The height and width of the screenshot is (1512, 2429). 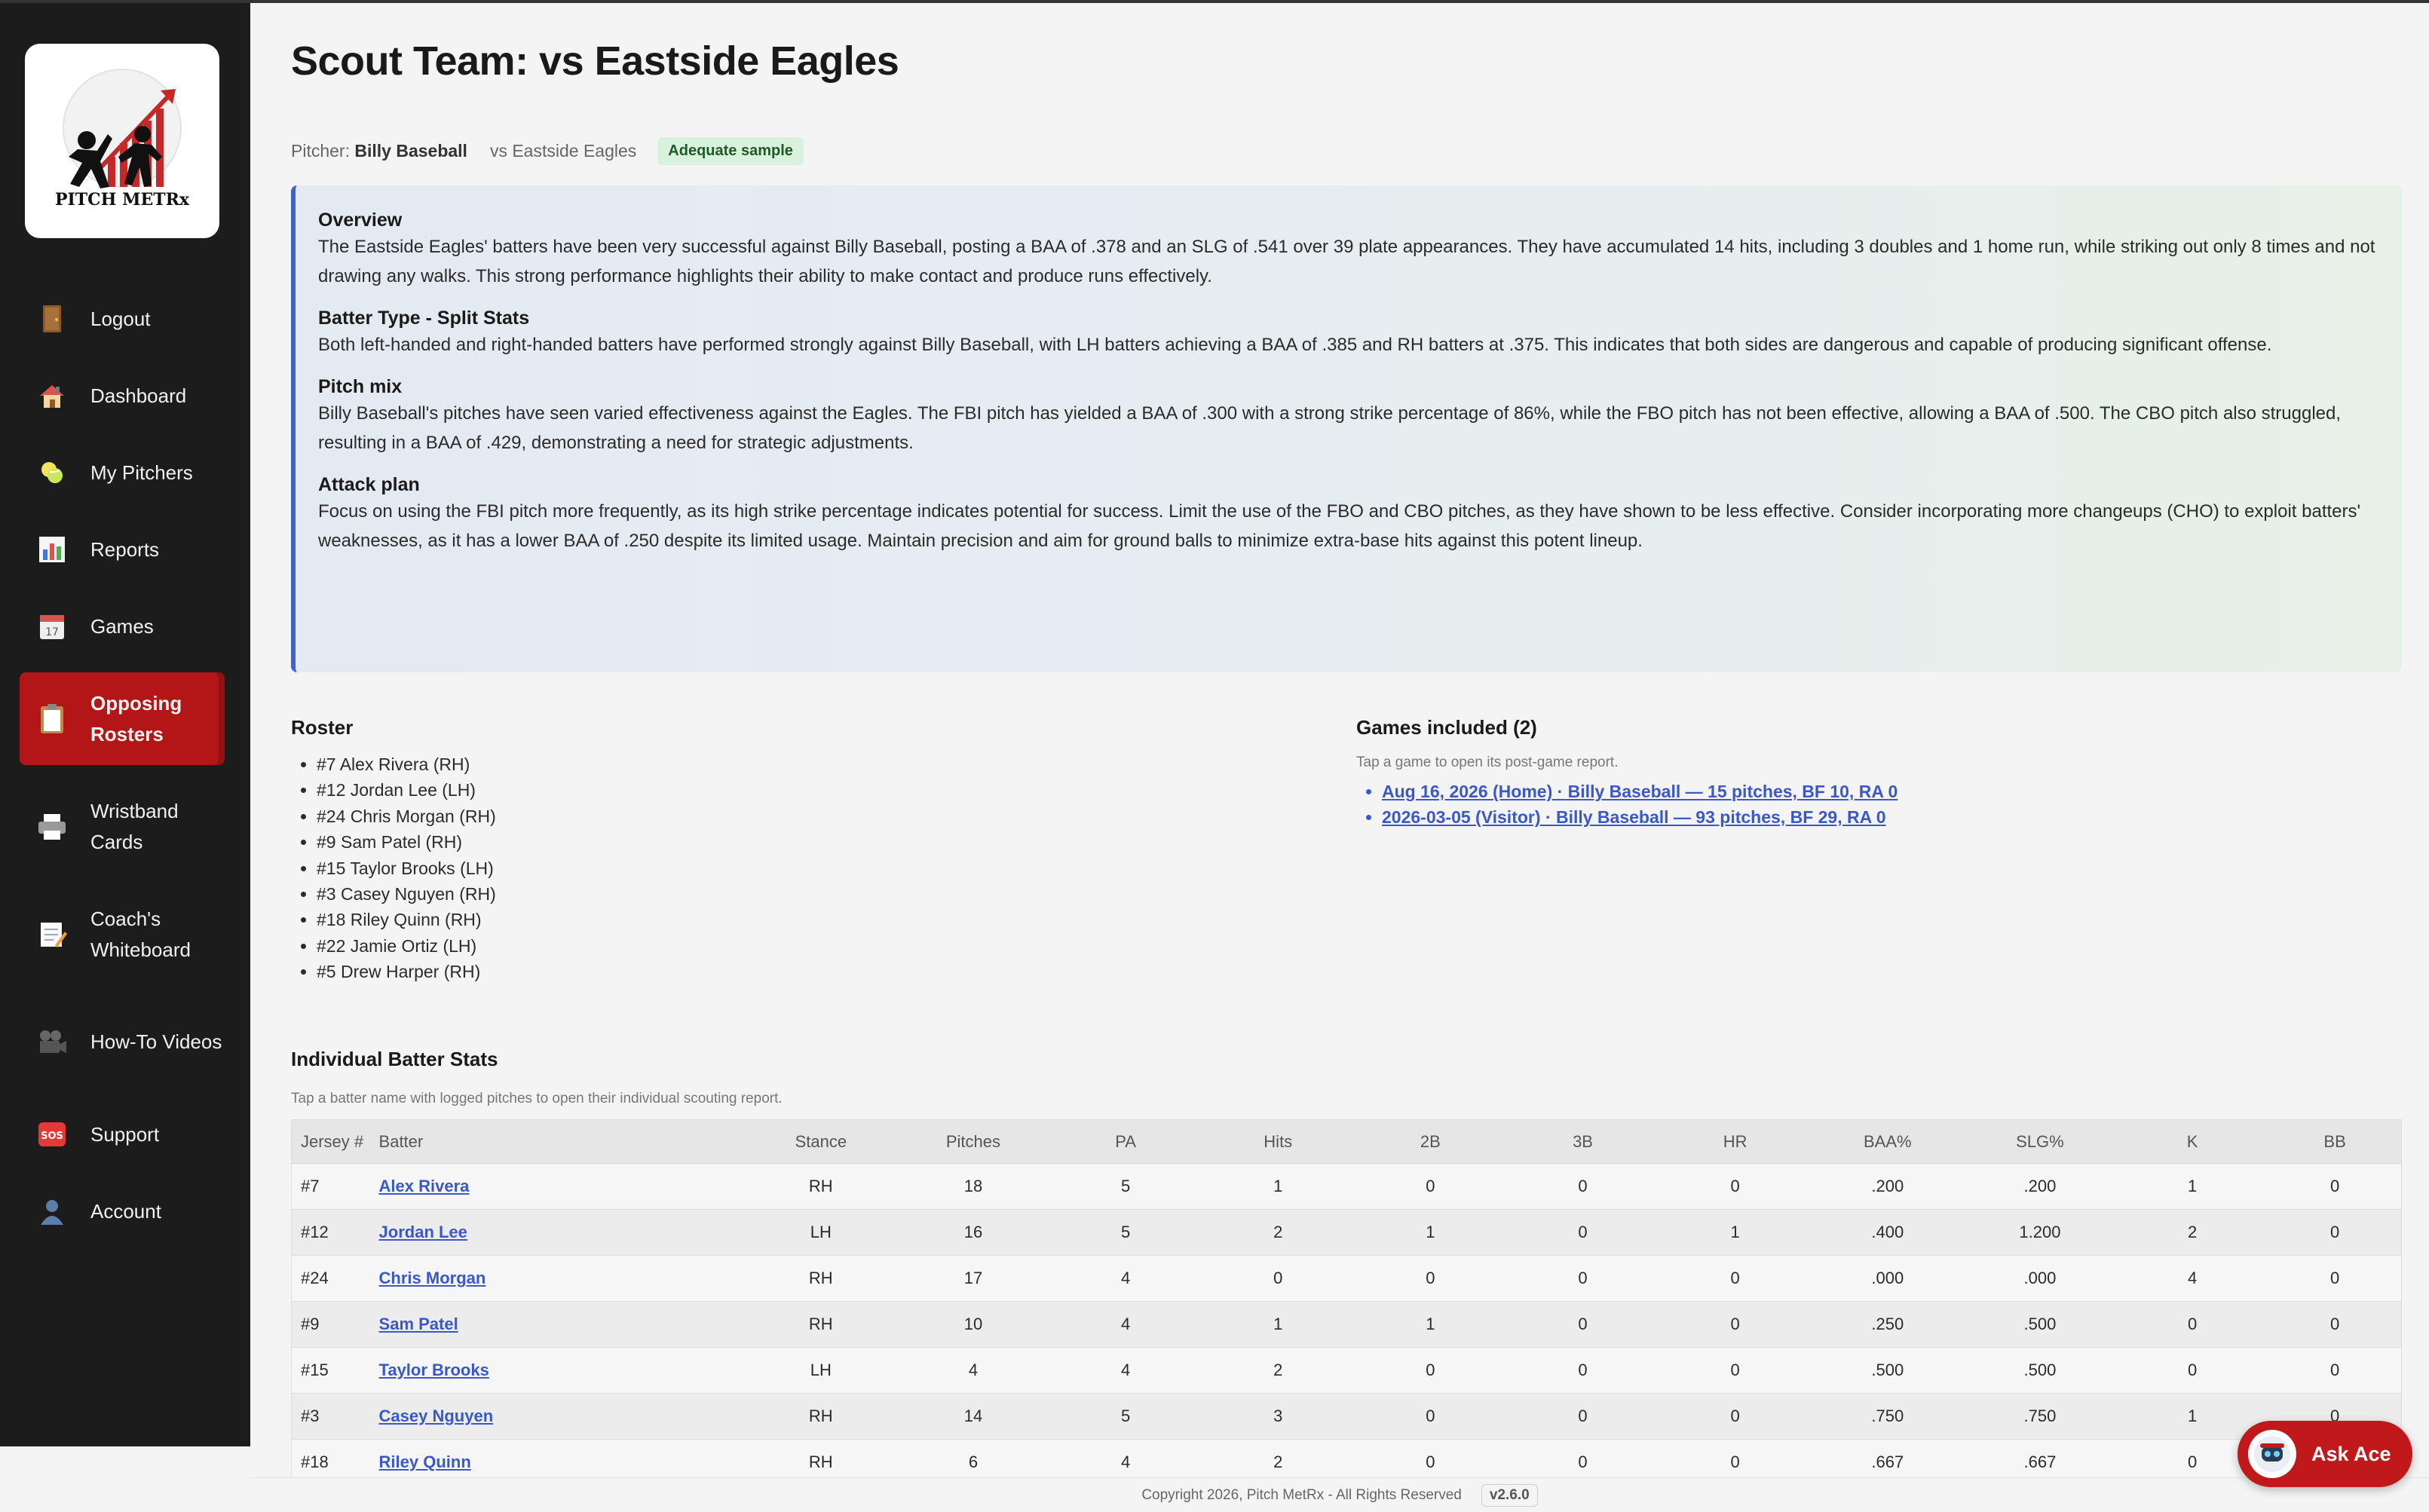 I want to click on roster-title: Roster, so click(x=322, y=727).